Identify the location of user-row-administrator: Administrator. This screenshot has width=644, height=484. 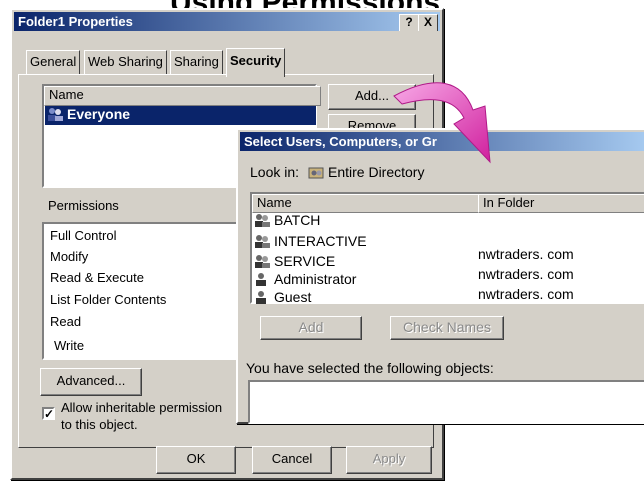
(305, 279).